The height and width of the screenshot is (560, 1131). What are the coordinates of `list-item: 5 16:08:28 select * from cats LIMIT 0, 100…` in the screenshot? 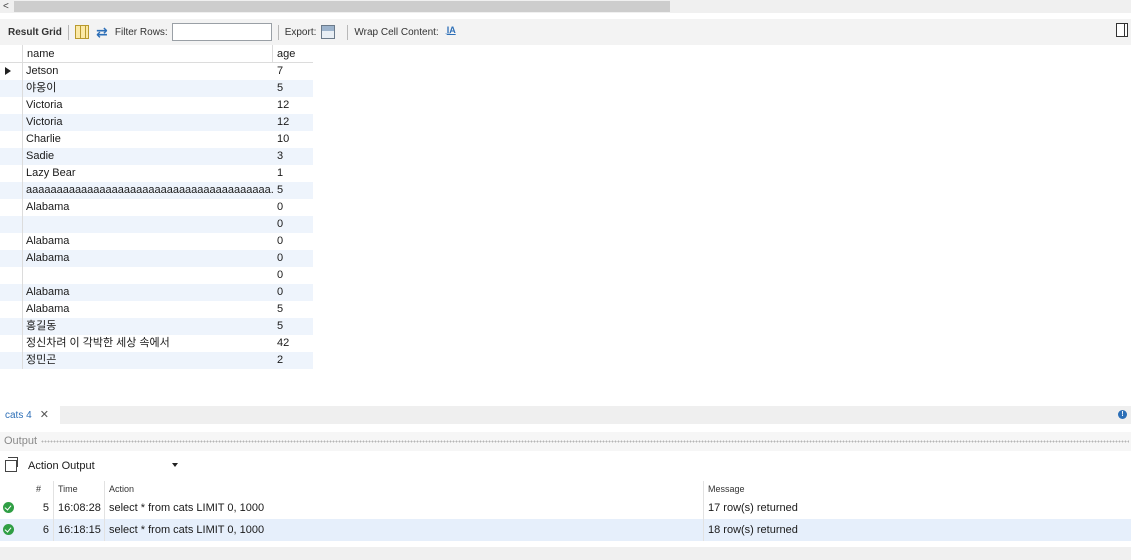 It's located at (565, 508).